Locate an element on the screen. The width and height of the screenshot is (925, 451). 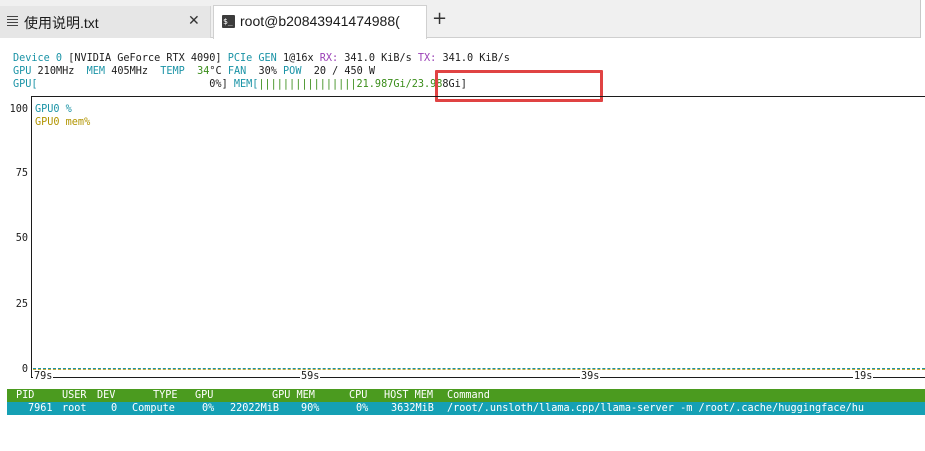
col-user: USER is located at coordinates (74, 395).